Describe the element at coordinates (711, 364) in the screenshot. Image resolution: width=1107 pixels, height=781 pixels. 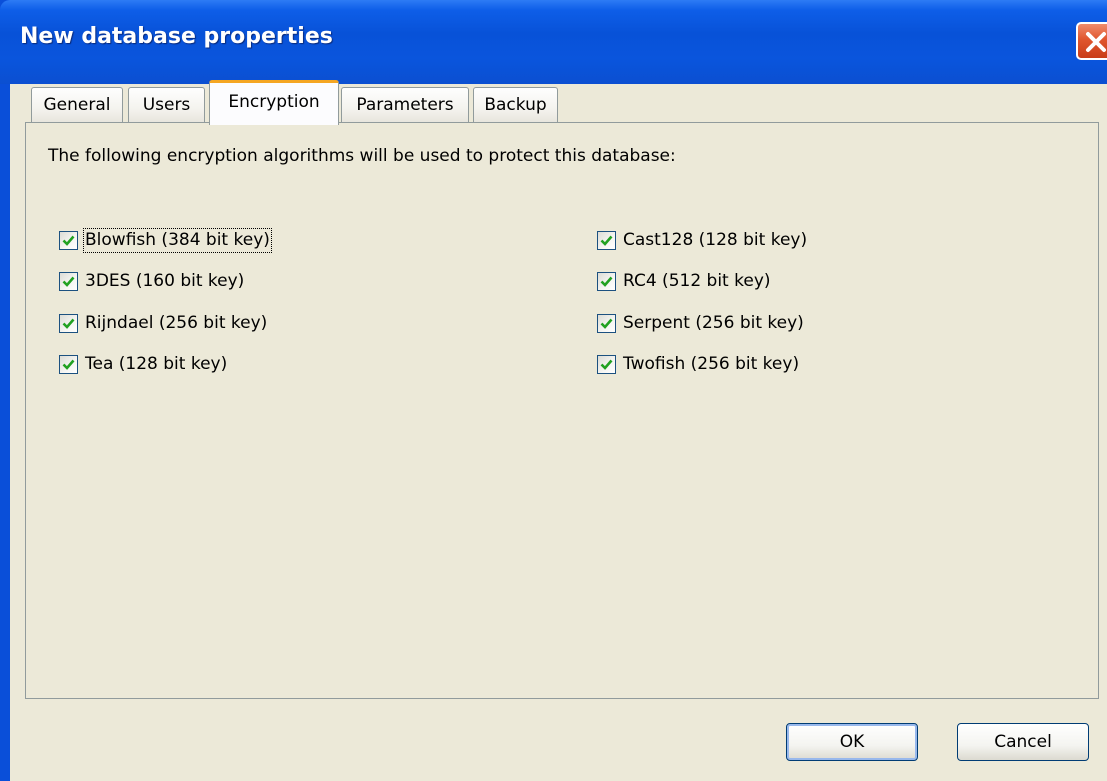
I see `algorithm-label: Twofish (256 bit key)` at that location.